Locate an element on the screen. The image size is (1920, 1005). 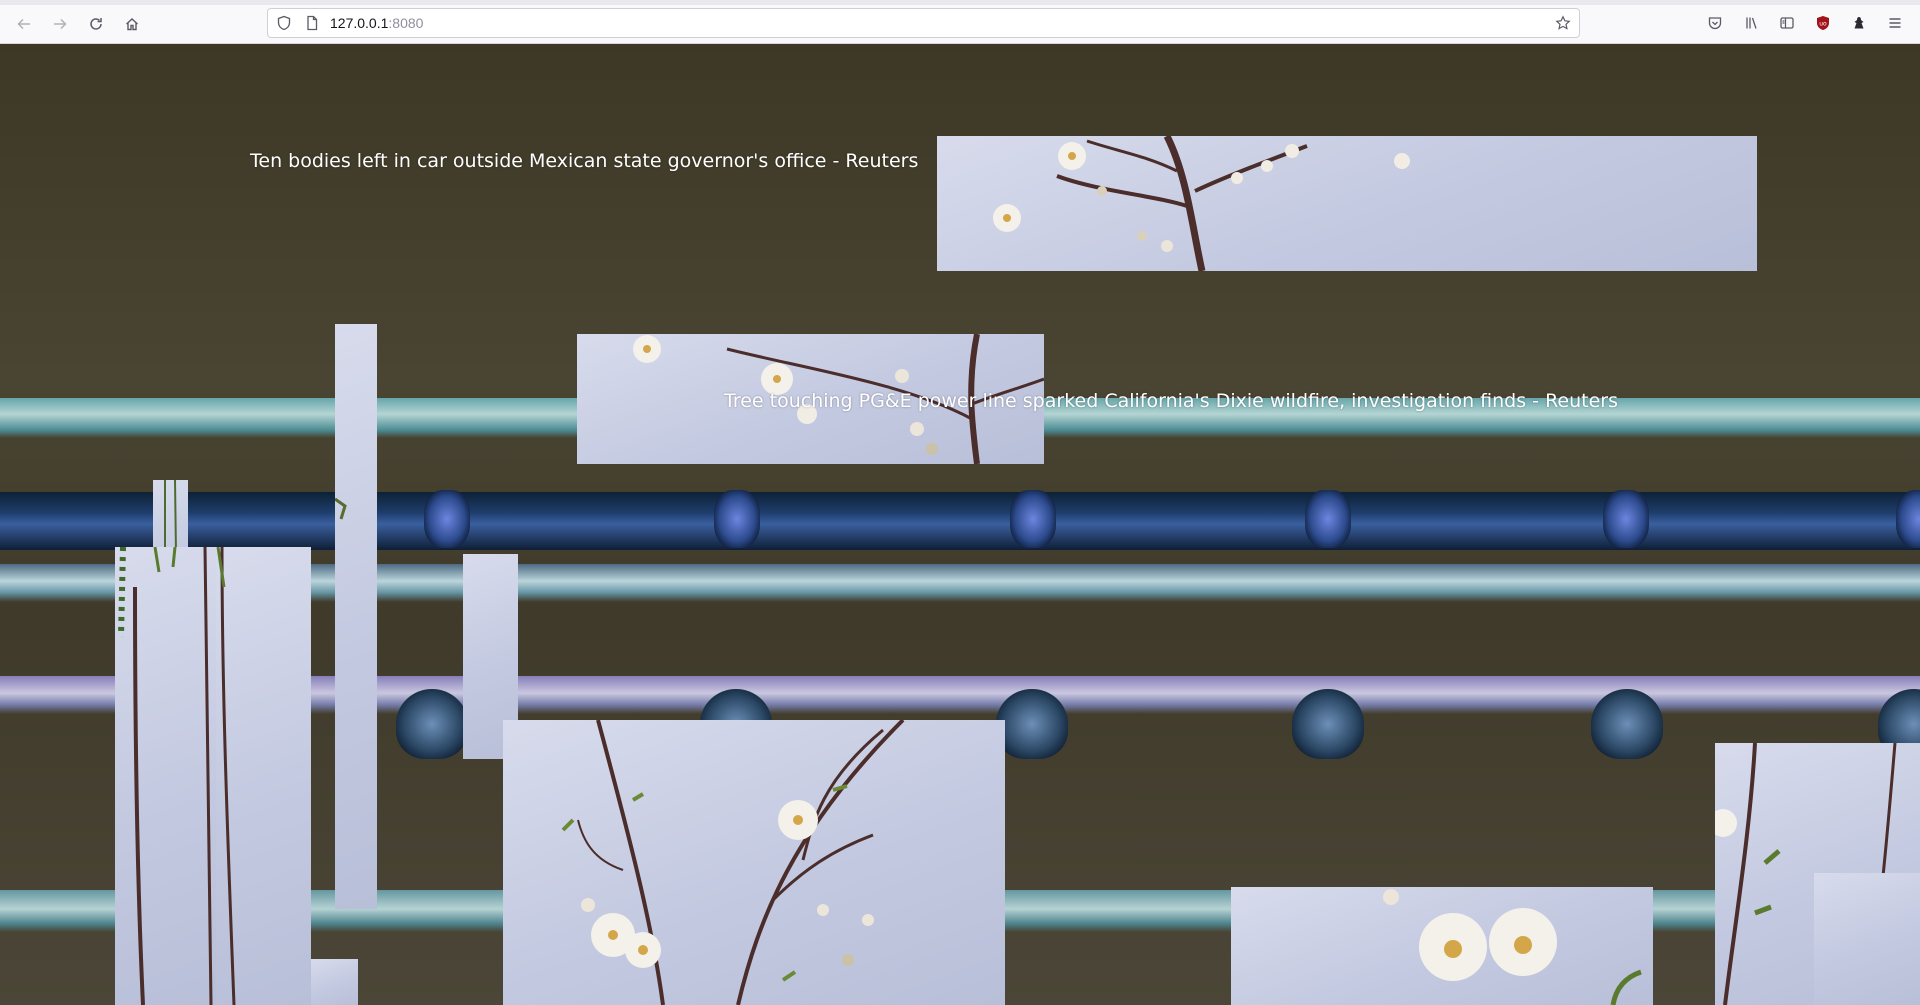
arrow-left-icon is located at coordinates (23, 24).